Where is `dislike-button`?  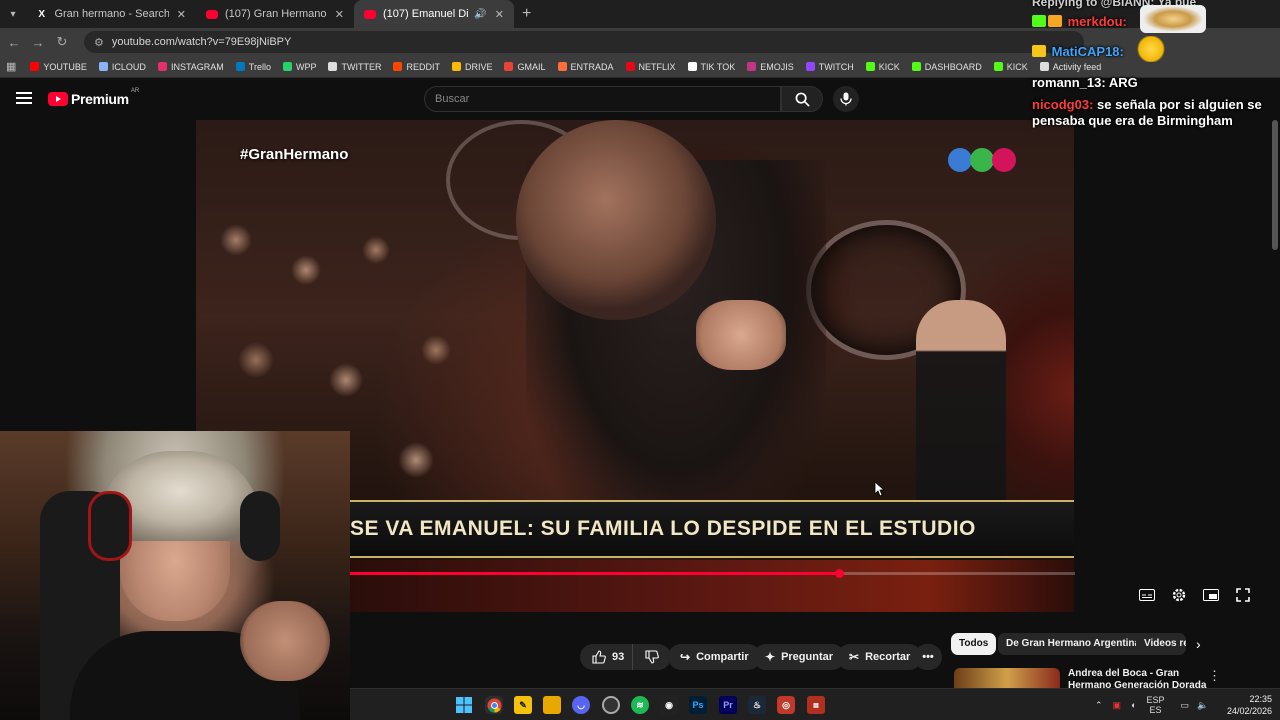 dislike-button is located at coordinates (652, 657).